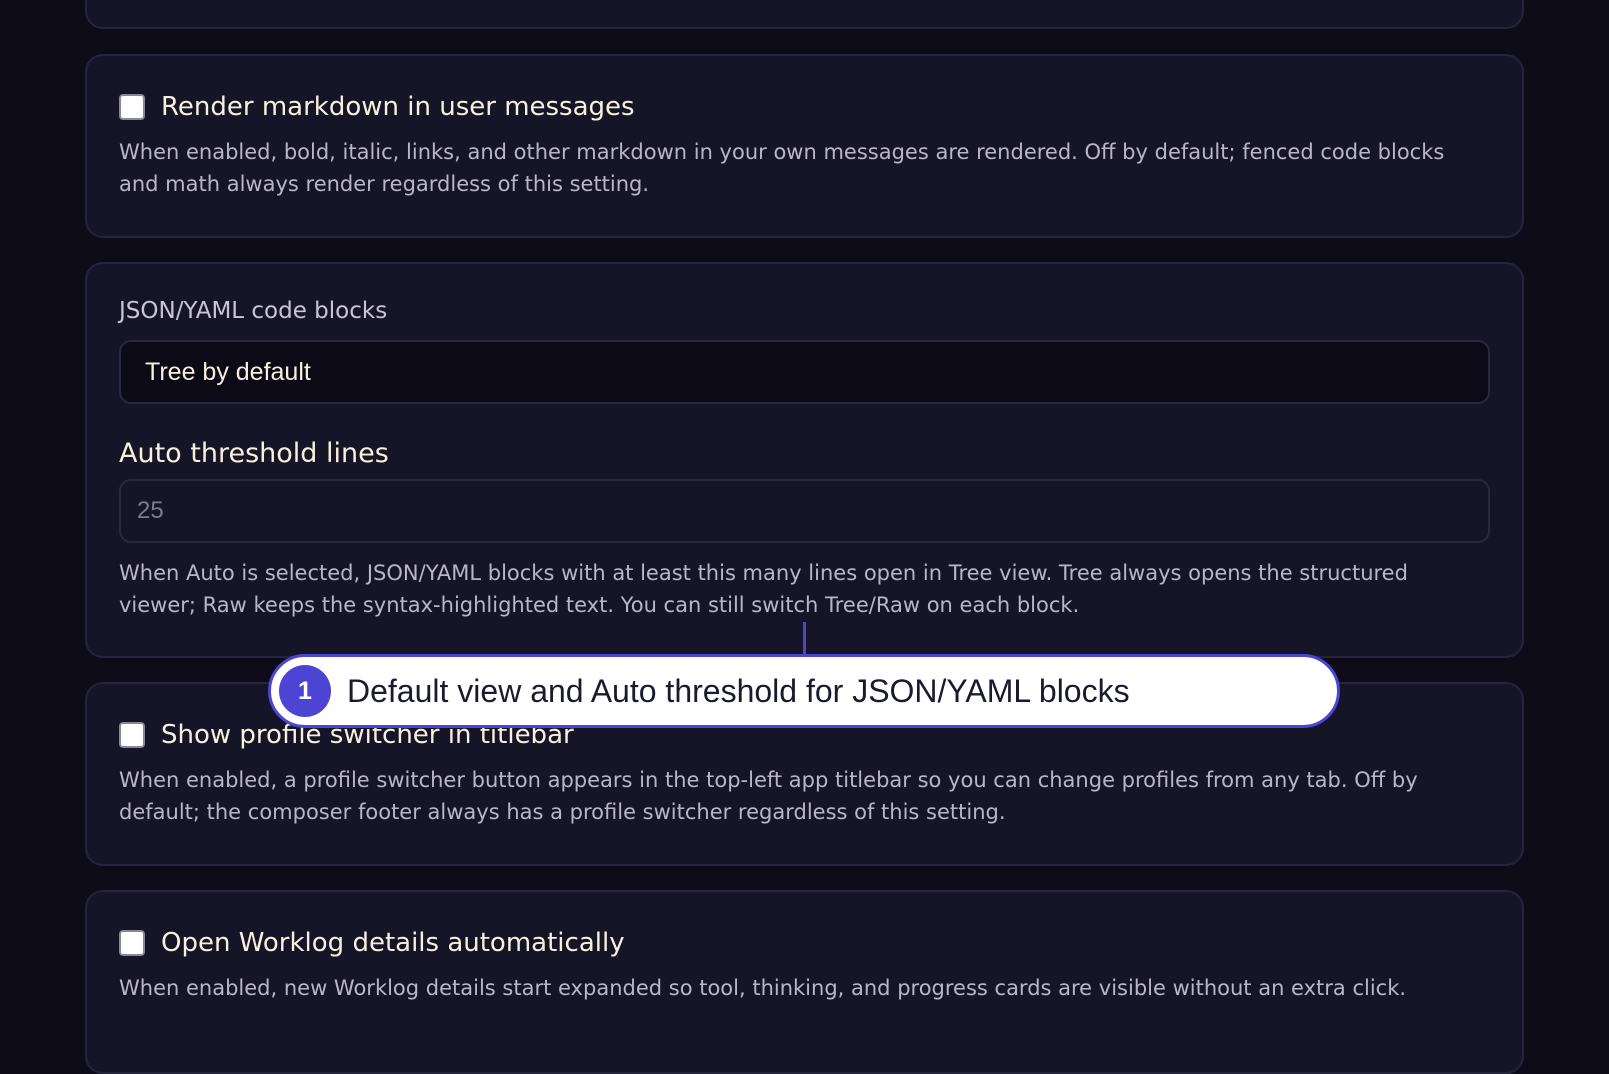 This screenshot has height=1074, width=1609. What do you see at coordinates (253, 311) in the screenshot?
I see `code-blocks-label: JSON/YAML code blocks` at bounding box center [253, 311].